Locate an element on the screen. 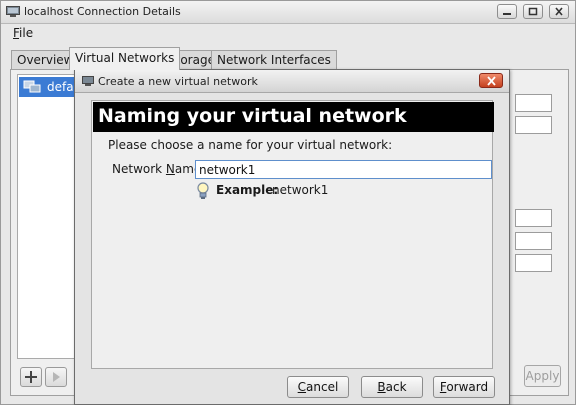 This screenshot has height=405, width=576. tab-virtual-networks: Virtual Networks is located at coordinates (125, 58).